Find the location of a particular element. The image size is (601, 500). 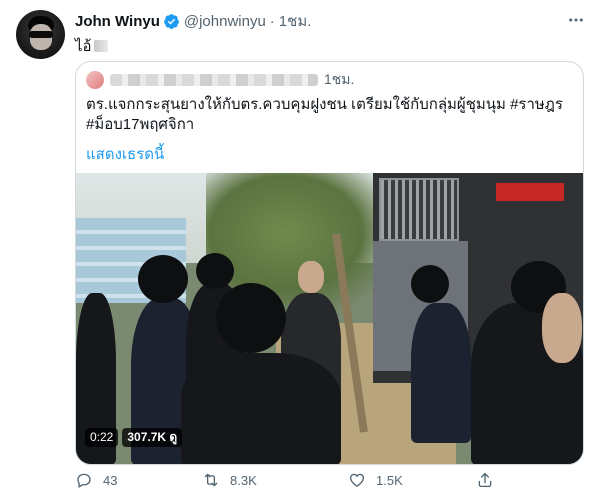

show-thread-link: แสดงเธรดนี้ is located at coordinates (125, 154).